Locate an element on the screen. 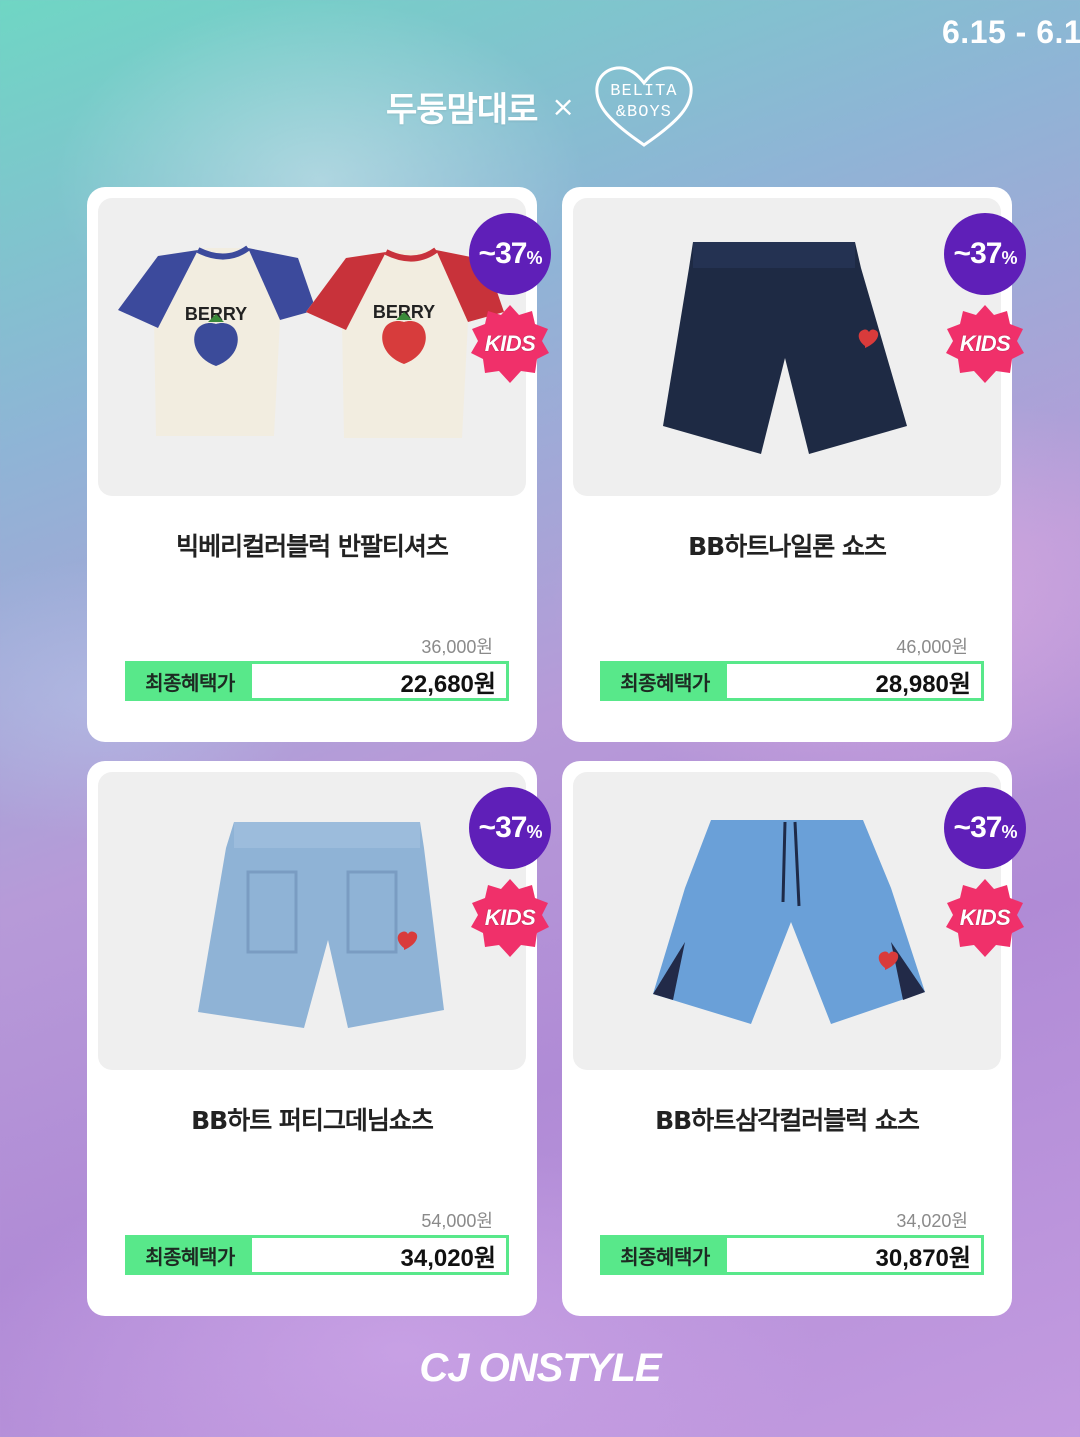 The image size is (1080, 1437). product-name: BB하트나일론 쇼츠 is located at coordinates (787, 545).